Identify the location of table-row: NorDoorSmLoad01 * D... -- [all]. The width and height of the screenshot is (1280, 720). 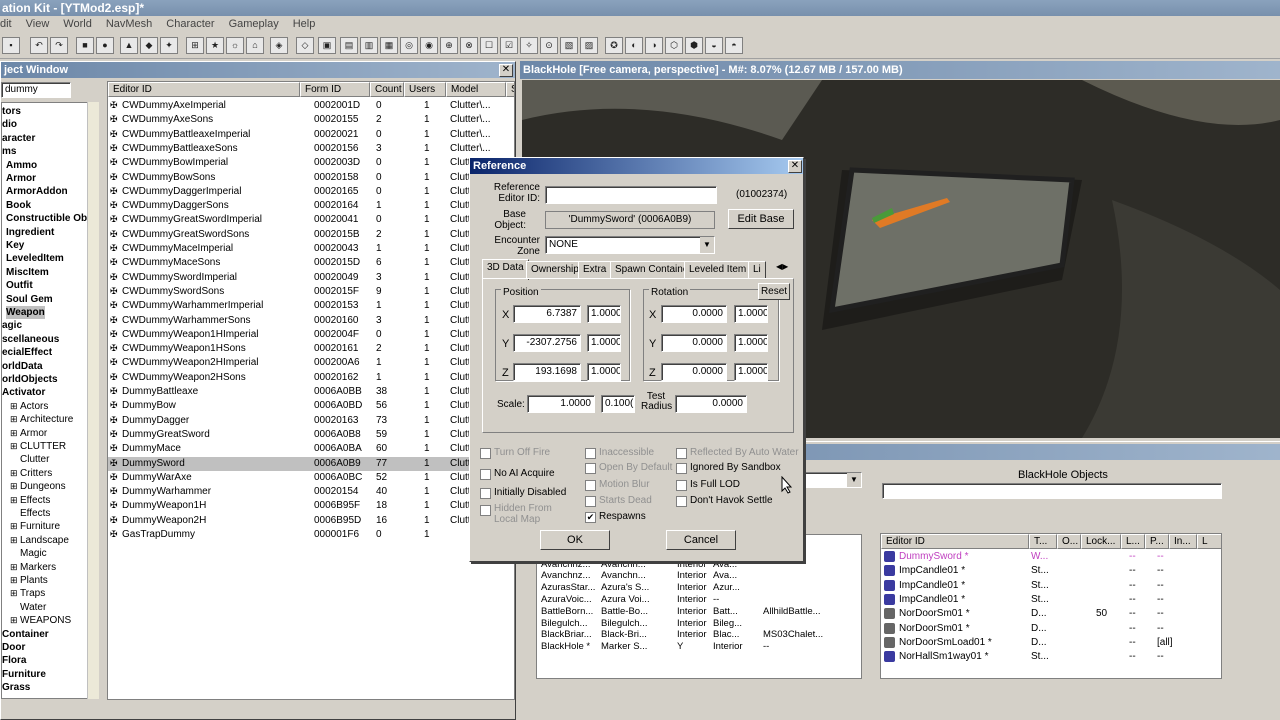
(1051, 643).